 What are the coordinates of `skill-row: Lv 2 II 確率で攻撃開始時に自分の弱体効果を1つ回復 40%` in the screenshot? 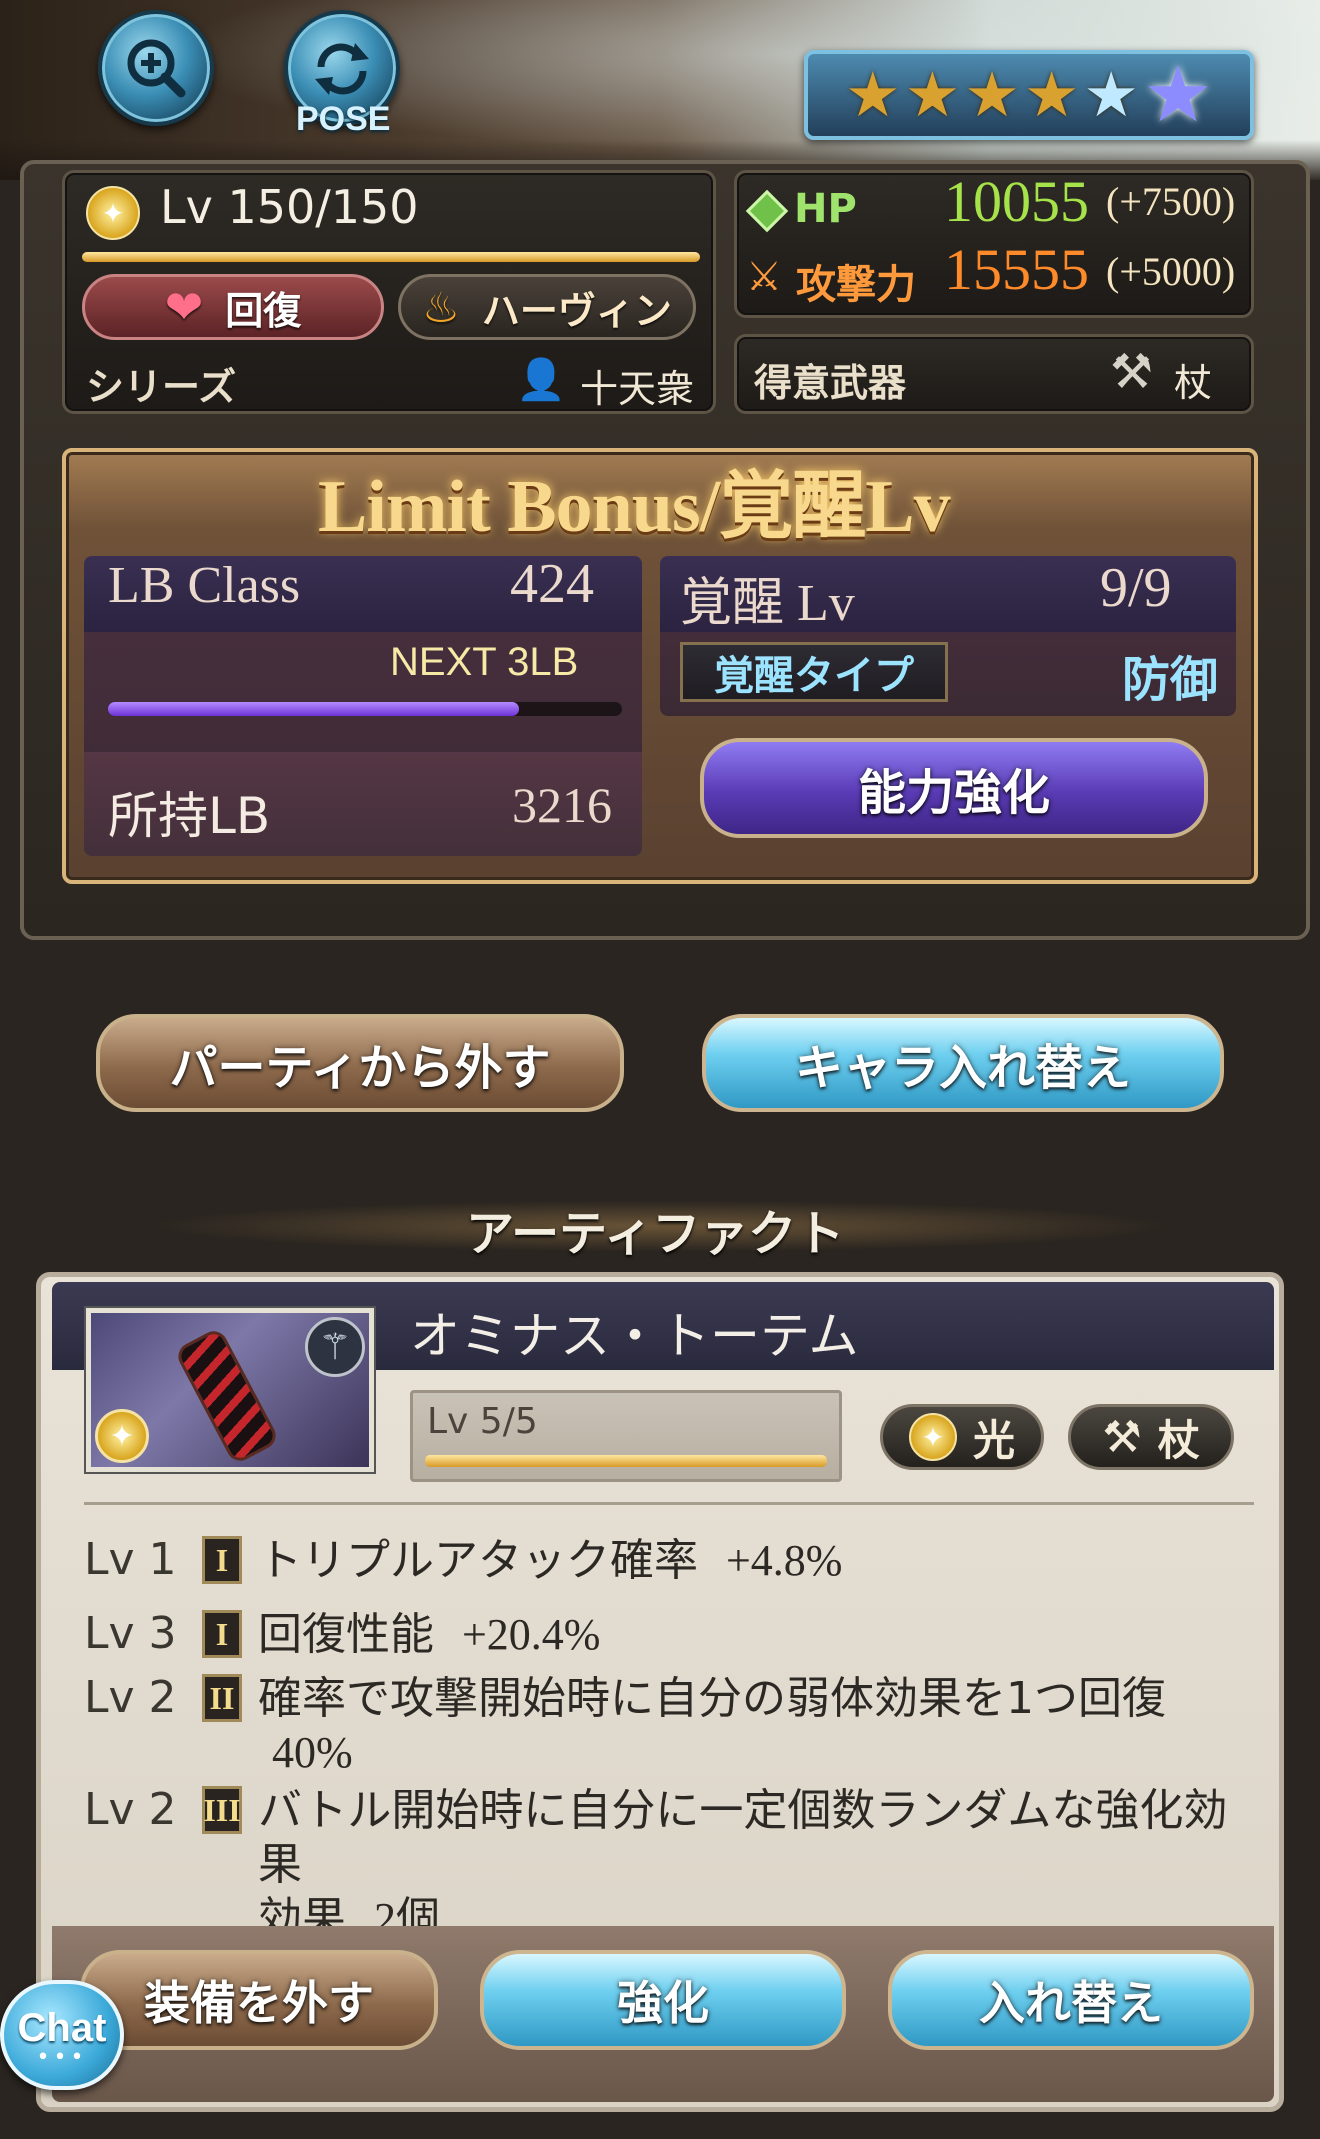 It's located at (669, 1728).